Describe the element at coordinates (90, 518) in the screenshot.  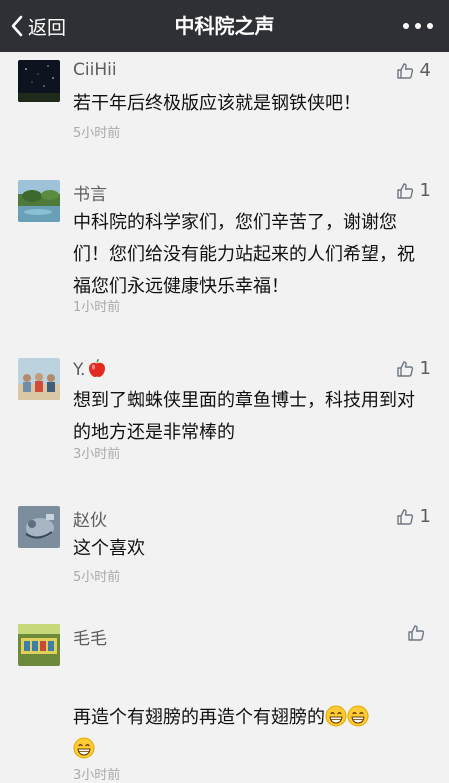
I see `nickname: 赵伙` at that location.